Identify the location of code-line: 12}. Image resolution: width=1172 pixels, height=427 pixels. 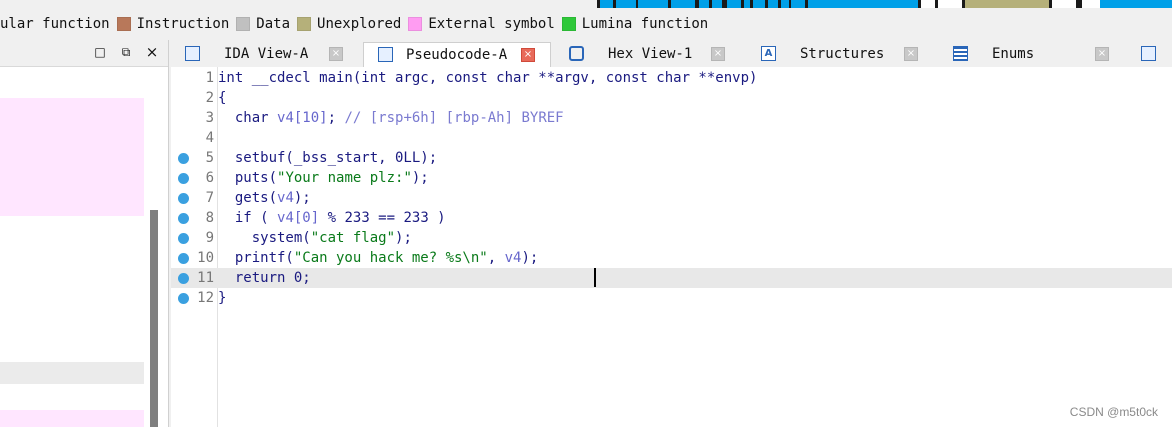
(671, 298).